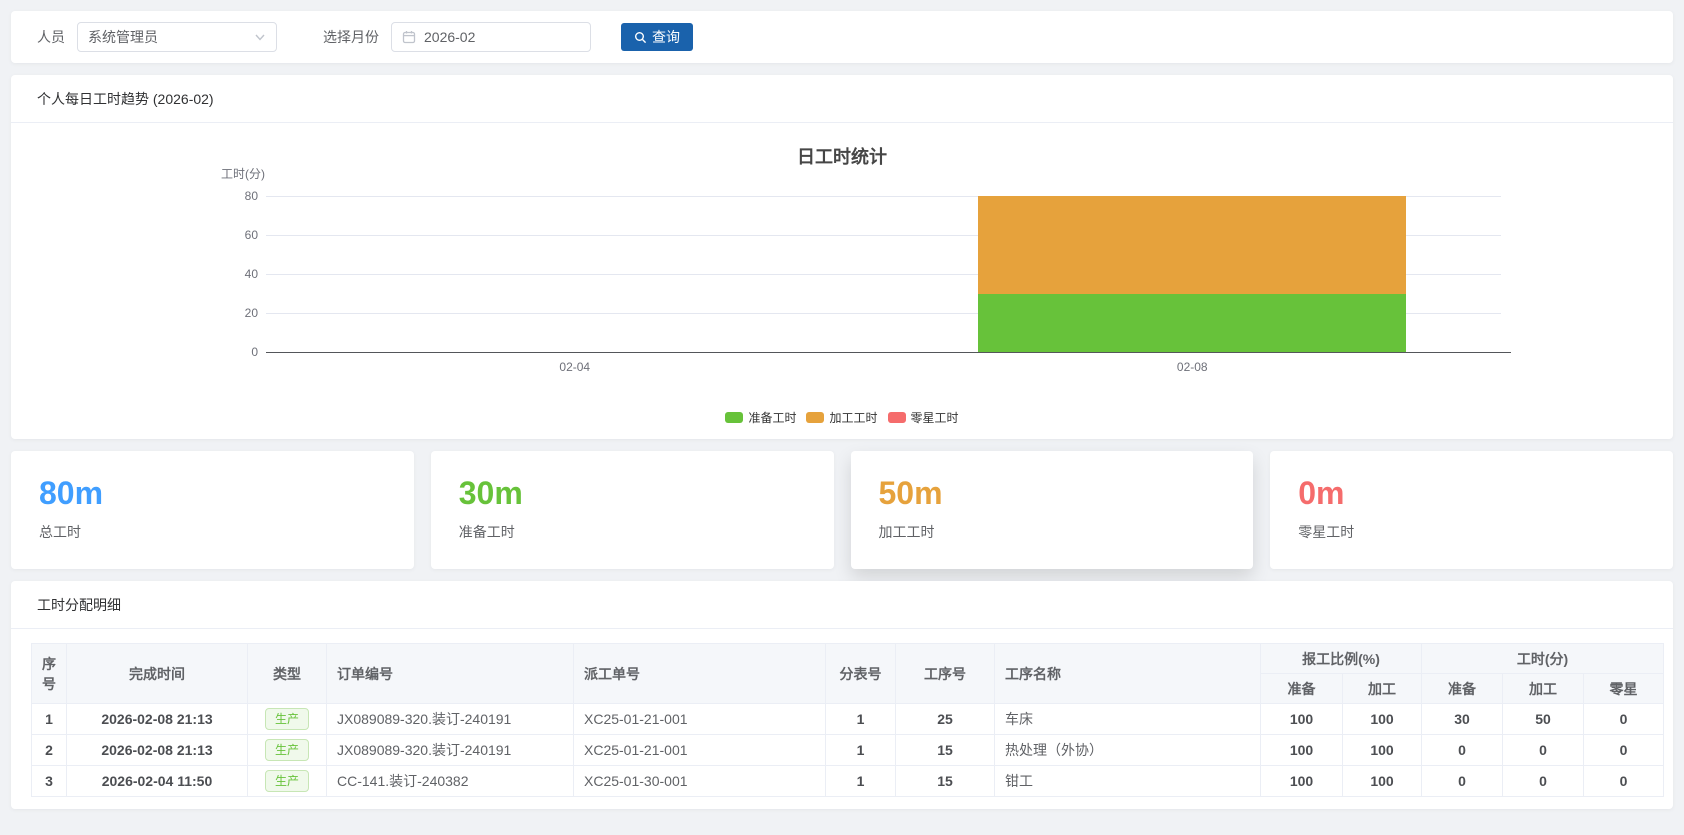 Image resolution: width=1684 pixels, height=835 pixels. Describe the element at coordinates (491, 37) in the screenshot. I see `month-input: 2026-02` at that location.